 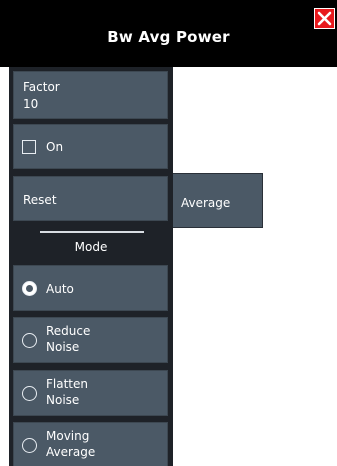 What do you see at coordinates (29, 147) in the screenshot?
I see `checkbox` at bounding box center [29, 147].